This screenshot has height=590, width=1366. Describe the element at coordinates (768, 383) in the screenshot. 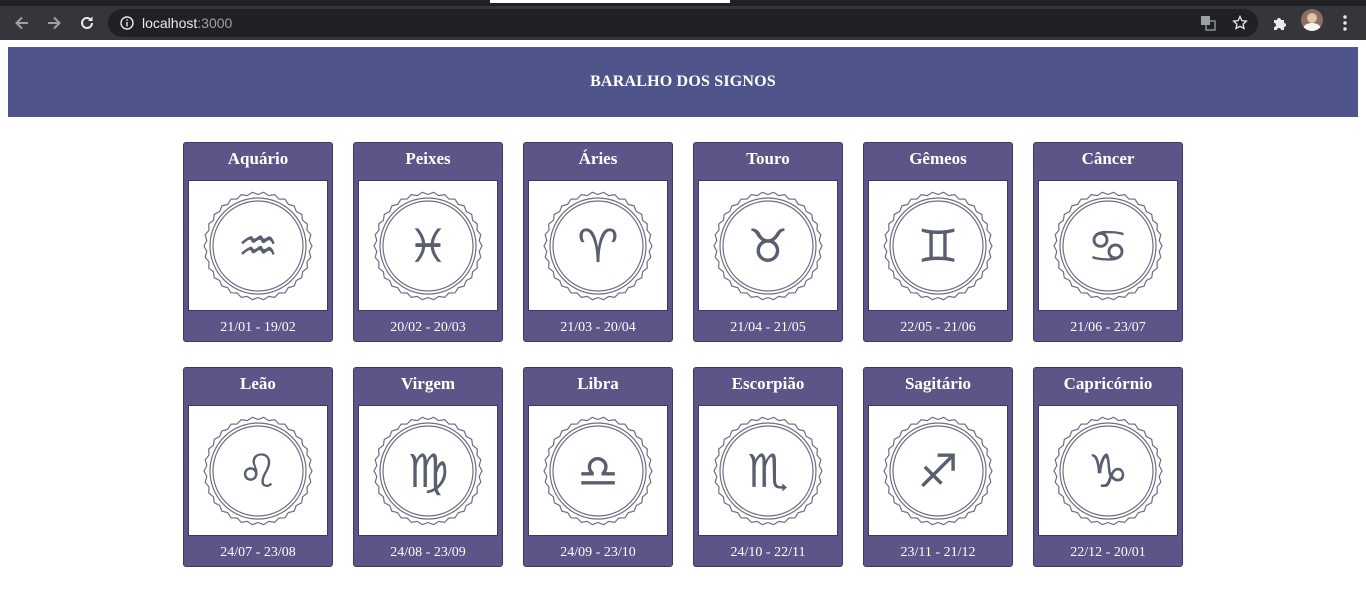

I see `sign-name: Escorpião` at that location.